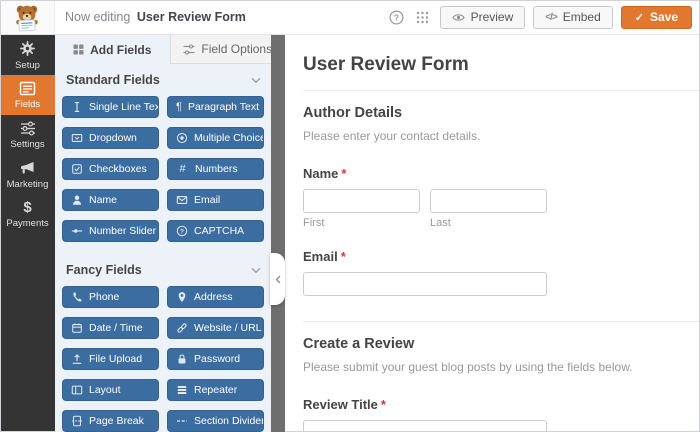  What do you see at coordinates (27, 144) in the screenshot?
I see `sidebar-item-label: Settings` at bounding box center [27, 144].